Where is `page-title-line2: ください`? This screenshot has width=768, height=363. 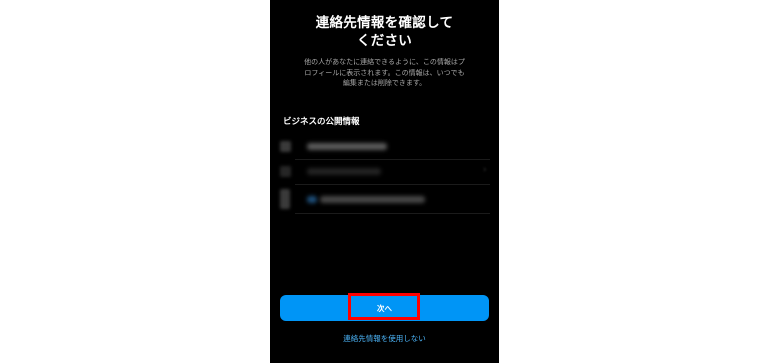 page-title-line2: ください is located at coordinates (384, 41).